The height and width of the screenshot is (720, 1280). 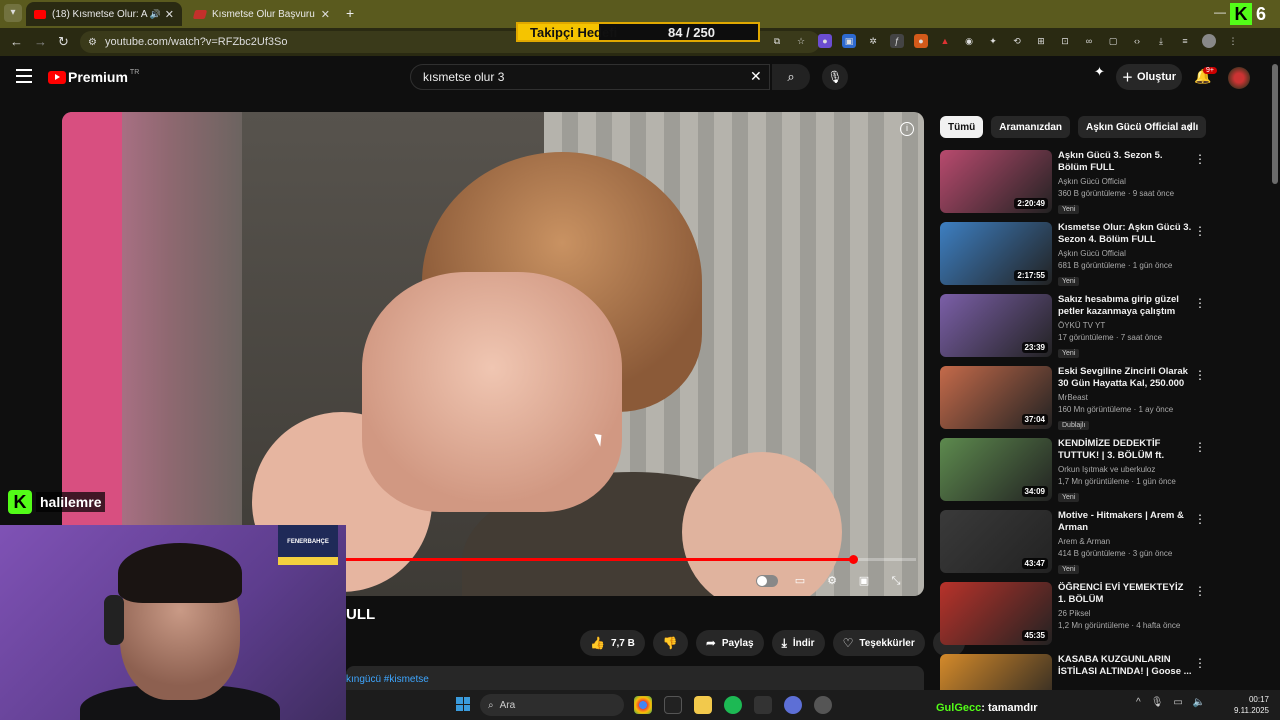 I want to click on extension-icon: ⊞, so click(x=1041, y=41).